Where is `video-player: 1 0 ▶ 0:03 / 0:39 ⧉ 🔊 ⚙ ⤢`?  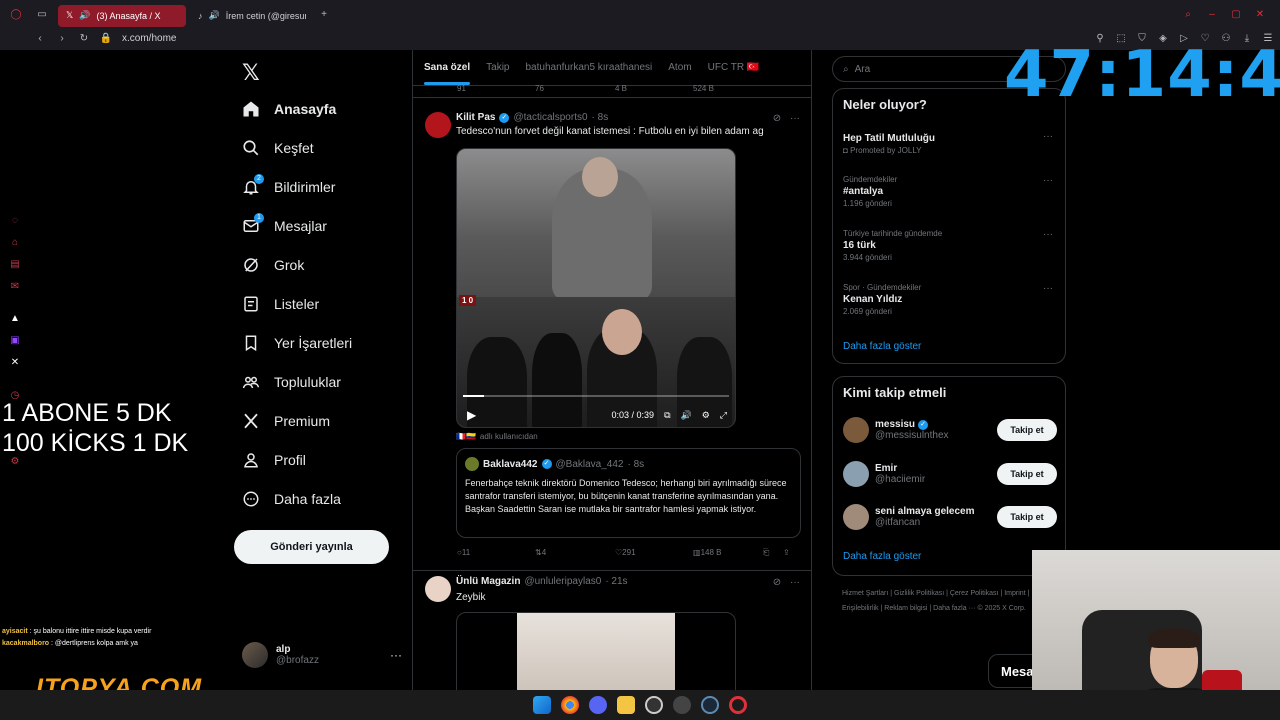 video-player: 1 0 ▶ 0:03 / 0:39 ⧉ 🔊 ⚙ ⤢ is located at coordinates (596, 288).